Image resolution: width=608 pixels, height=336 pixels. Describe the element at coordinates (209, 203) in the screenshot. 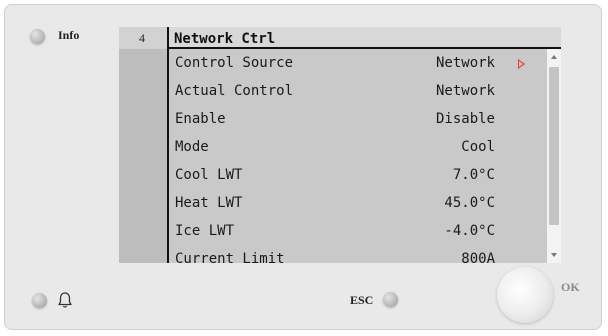

I see `row-label: Heat LWT` at that location.